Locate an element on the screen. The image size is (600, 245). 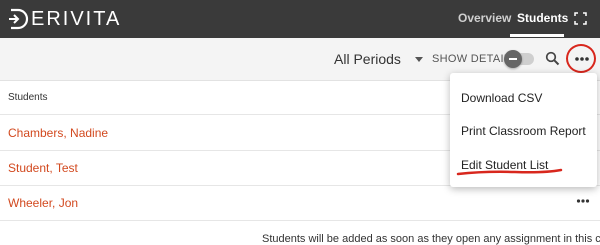
annotation-underline is located at coordinates (509, 172).